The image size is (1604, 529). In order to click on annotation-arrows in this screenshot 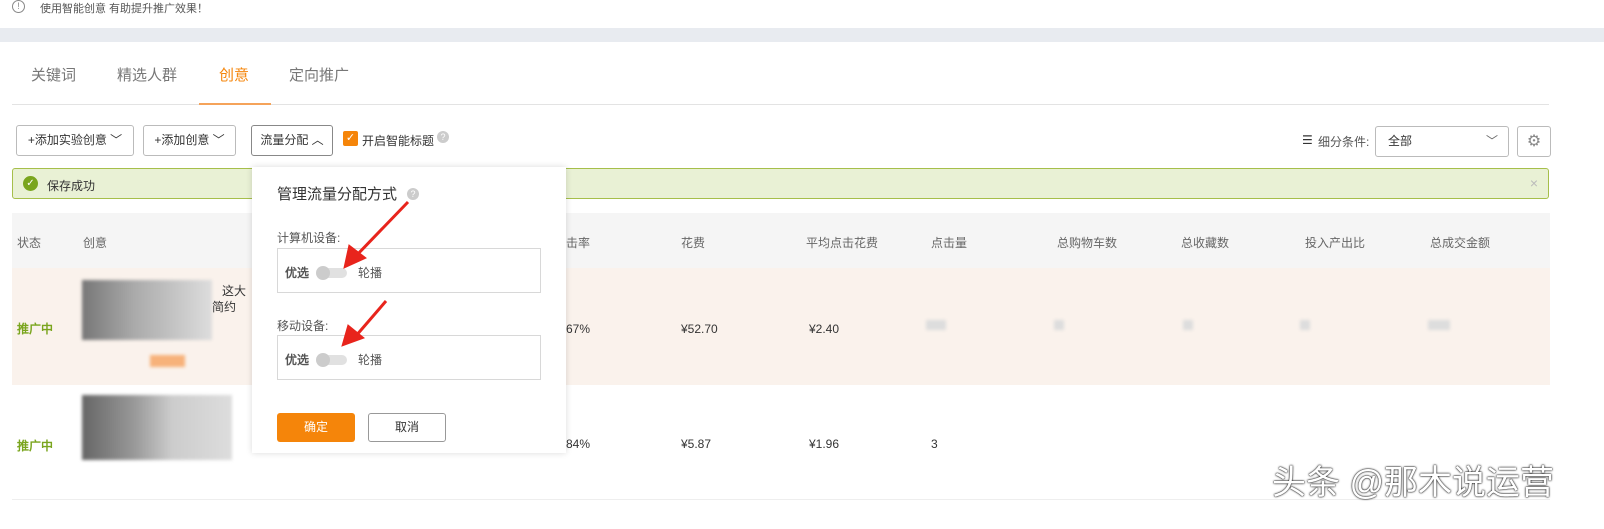, I will do `click(375, 273)`.